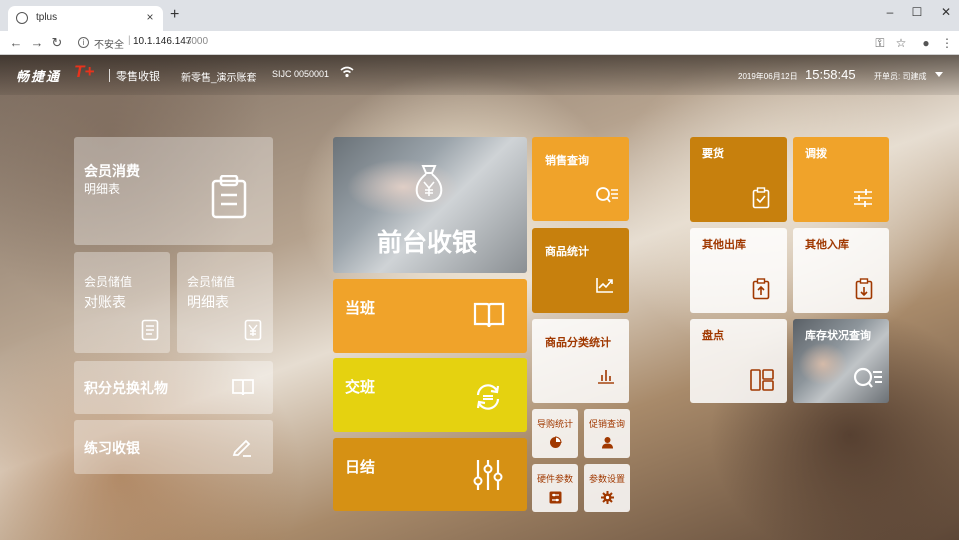  I want to click on tile-label: 导购统计, so click(555, 424).